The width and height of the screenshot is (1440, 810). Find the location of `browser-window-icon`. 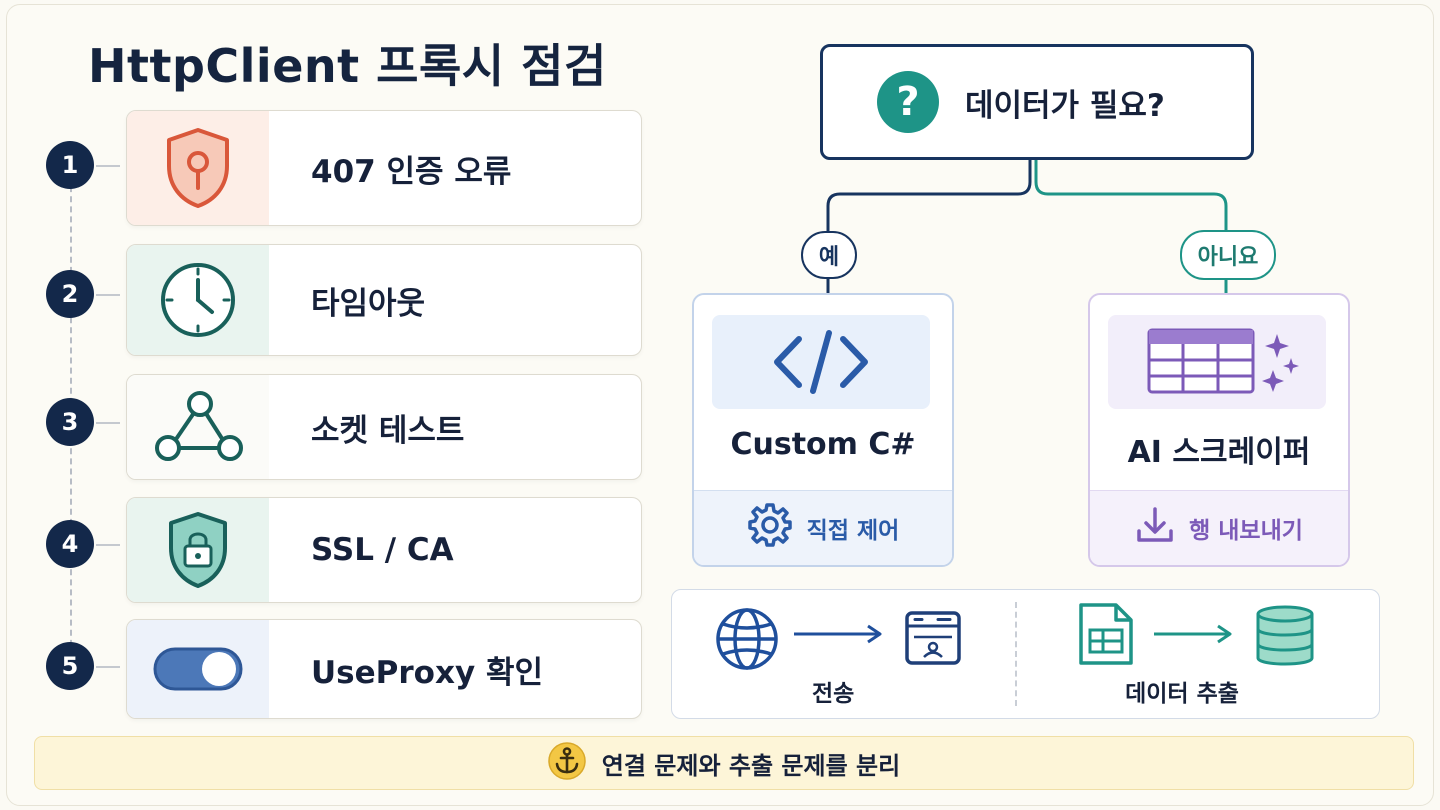

browser-window-icon is located at coordinates (933, 640).